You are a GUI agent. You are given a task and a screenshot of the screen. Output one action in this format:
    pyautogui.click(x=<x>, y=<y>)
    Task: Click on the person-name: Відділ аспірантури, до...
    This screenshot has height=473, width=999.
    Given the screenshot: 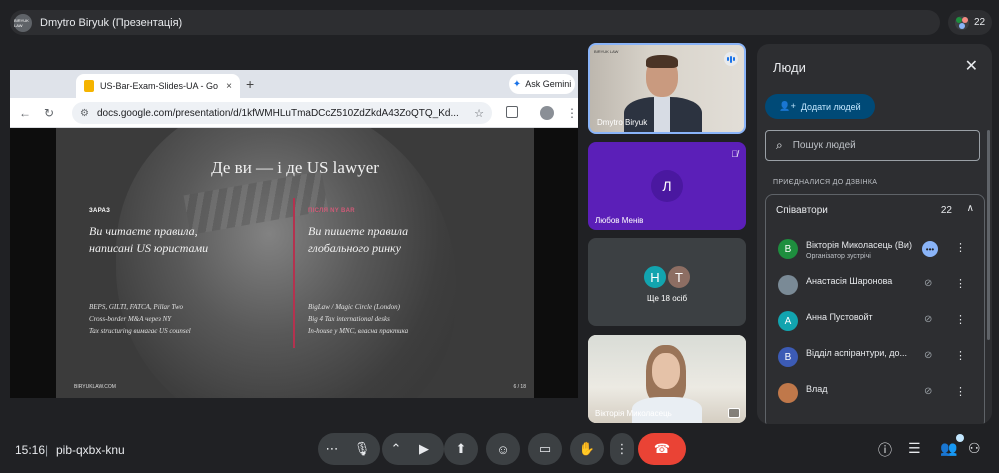 What is the action you would take?
    pyautogui.click(x=857, y=353)
    